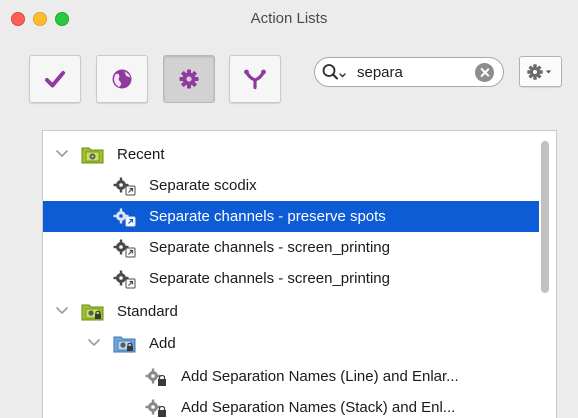  I want to click on gear-icon, so click(189, 79).